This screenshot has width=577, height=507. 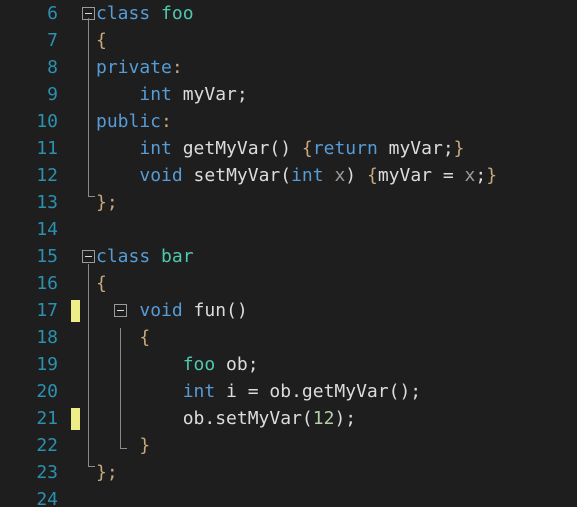 I want to click on code-line: 6 class foo, so click(x=288, y=13).